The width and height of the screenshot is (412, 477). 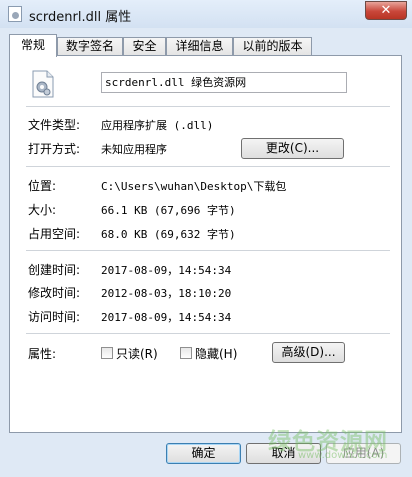 What do you see at coordinates (199, 46) in the screenshot?
I see `tab-details: 详细信息` at bounding box center [199, 46].